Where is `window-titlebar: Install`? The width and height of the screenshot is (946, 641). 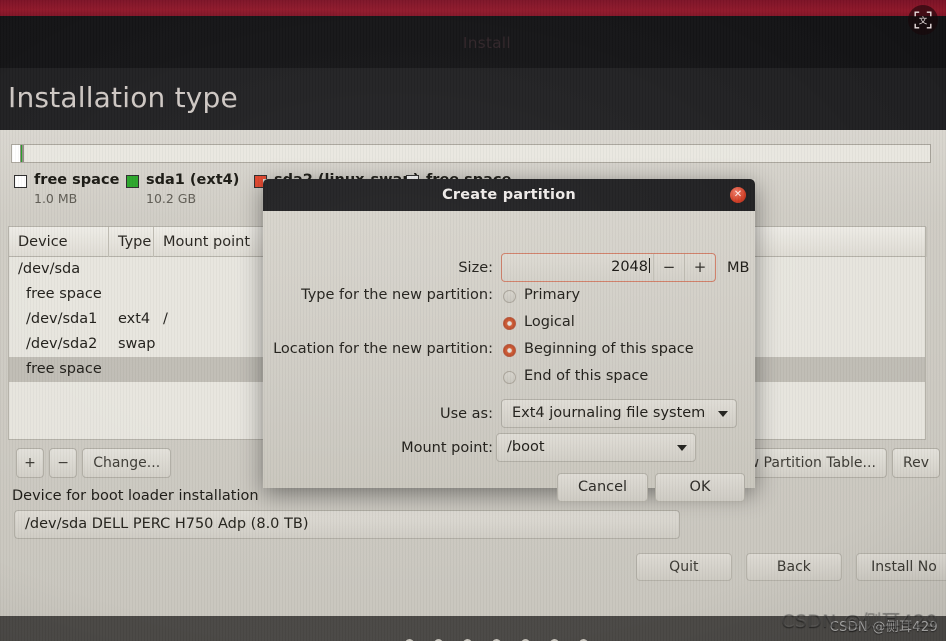
window-titlebar: Install is located at coordinates (473, 42).